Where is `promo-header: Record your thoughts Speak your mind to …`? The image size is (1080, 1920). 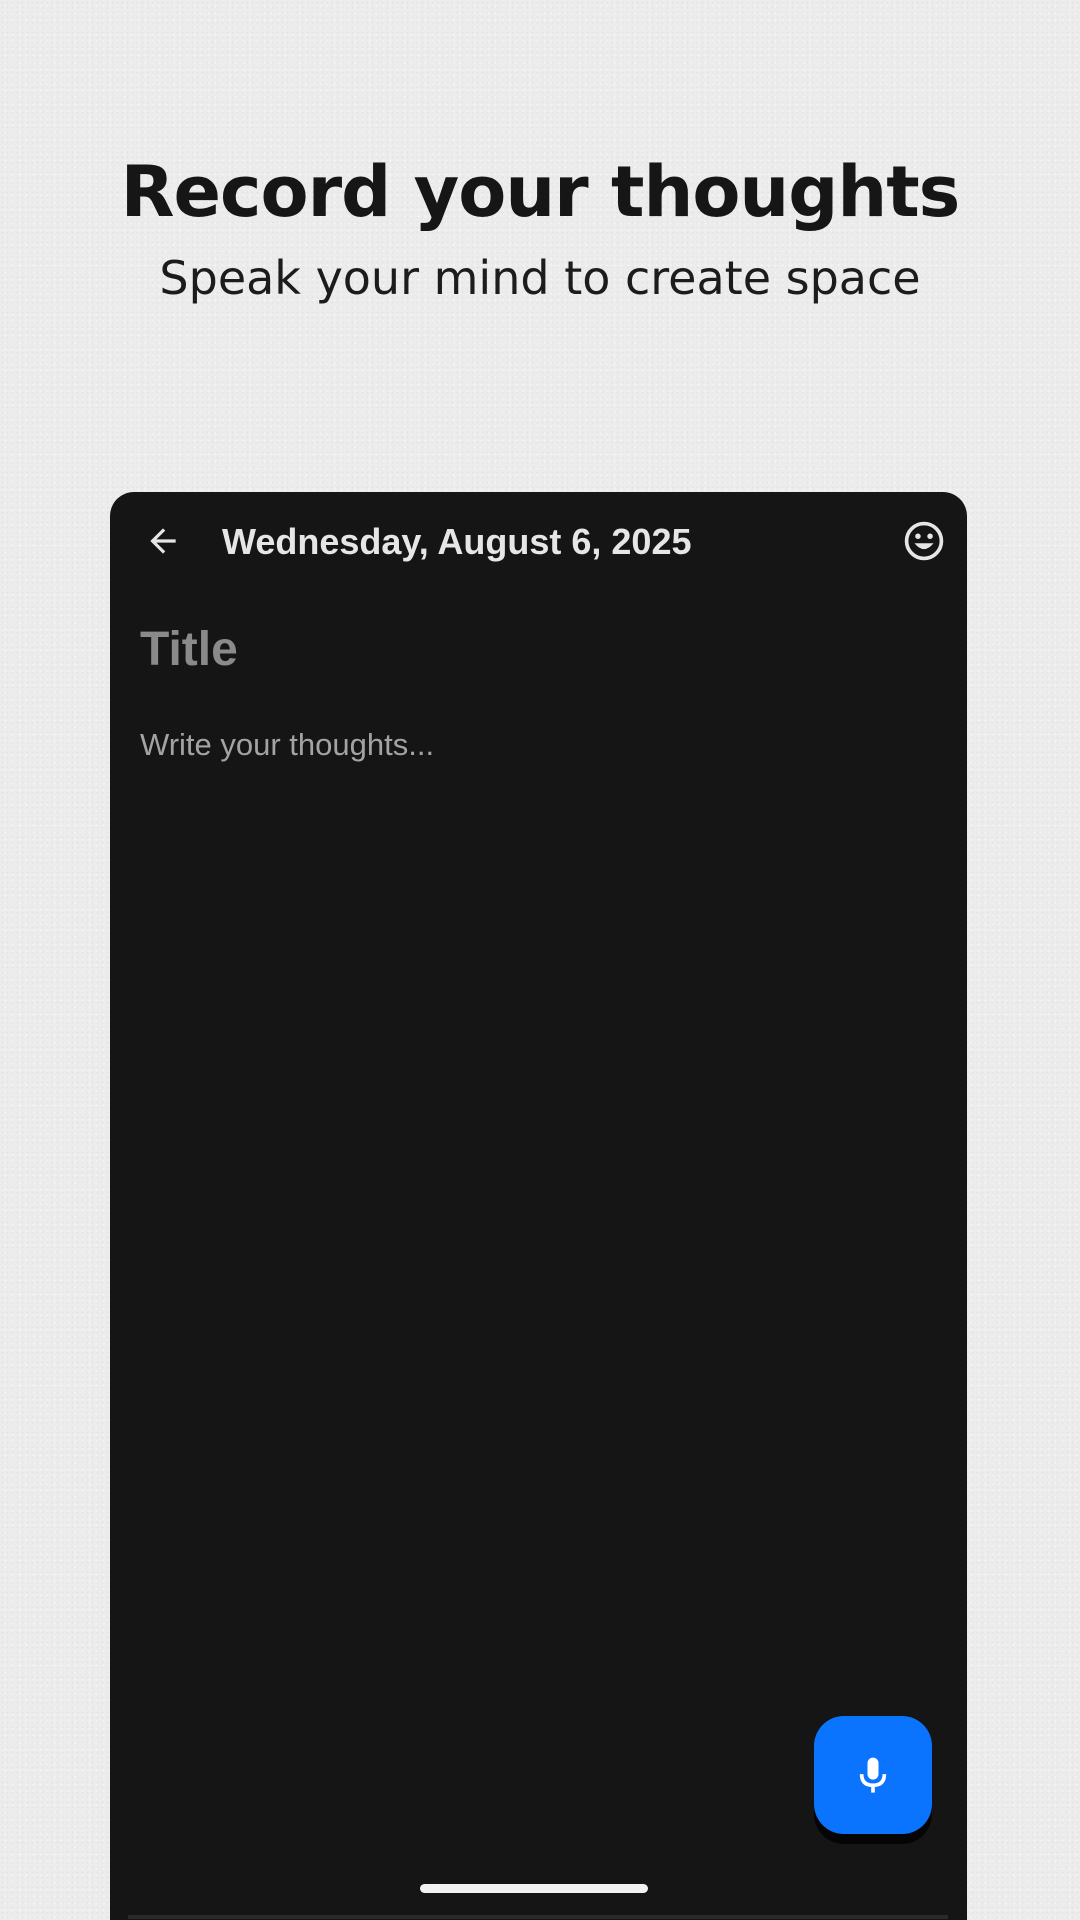 promo-header: Record your thoughts Speak your mind to … is located at coordinates (540, 227).